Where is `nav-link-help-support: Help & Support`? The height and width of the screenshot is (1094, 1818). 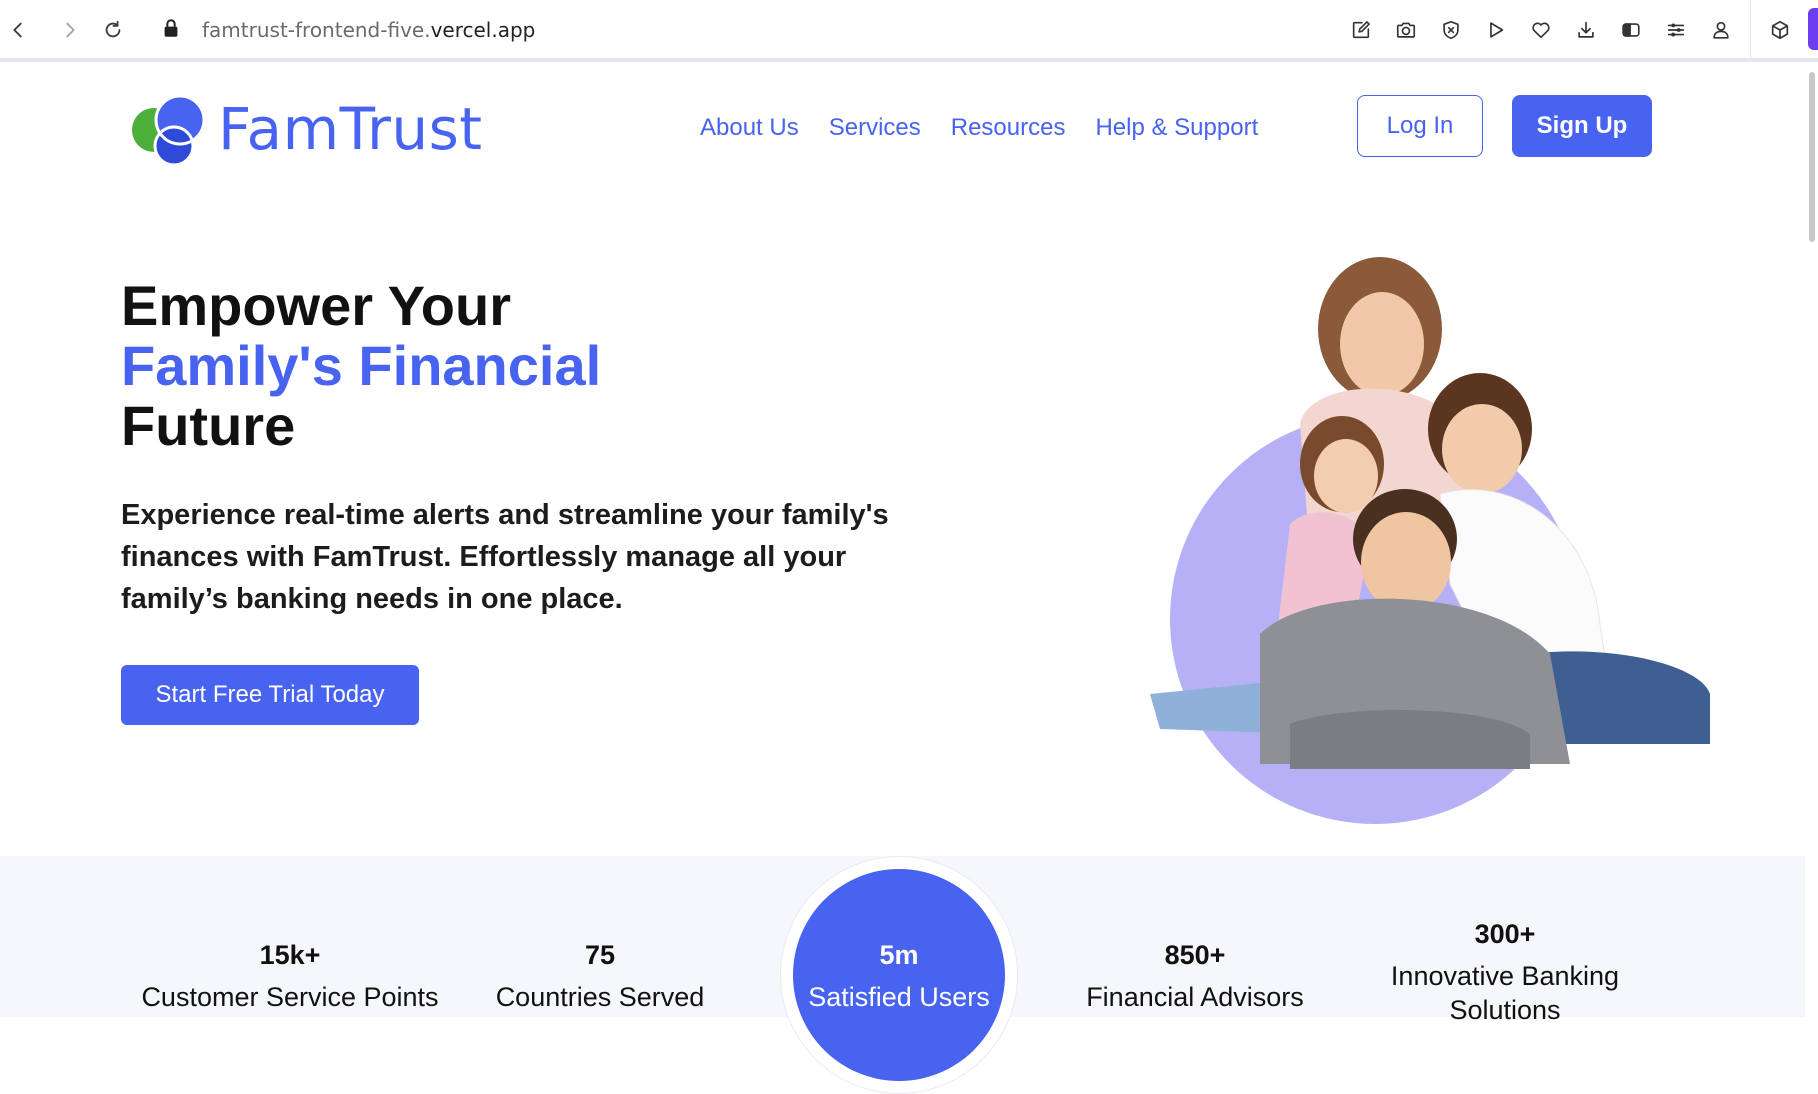
nav-link-help-support: Help & Support is located at coordinates (1176, 128).